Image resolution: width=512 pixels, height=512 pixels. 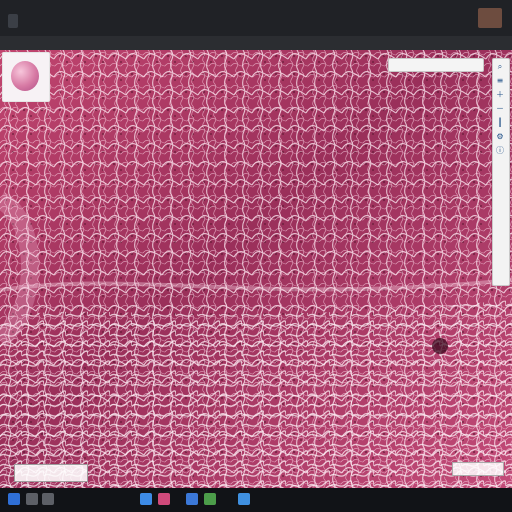 What do you see at coordinates (256, 500) in the screenshot?
I see `taskbar` at bounding box center [256, 500].